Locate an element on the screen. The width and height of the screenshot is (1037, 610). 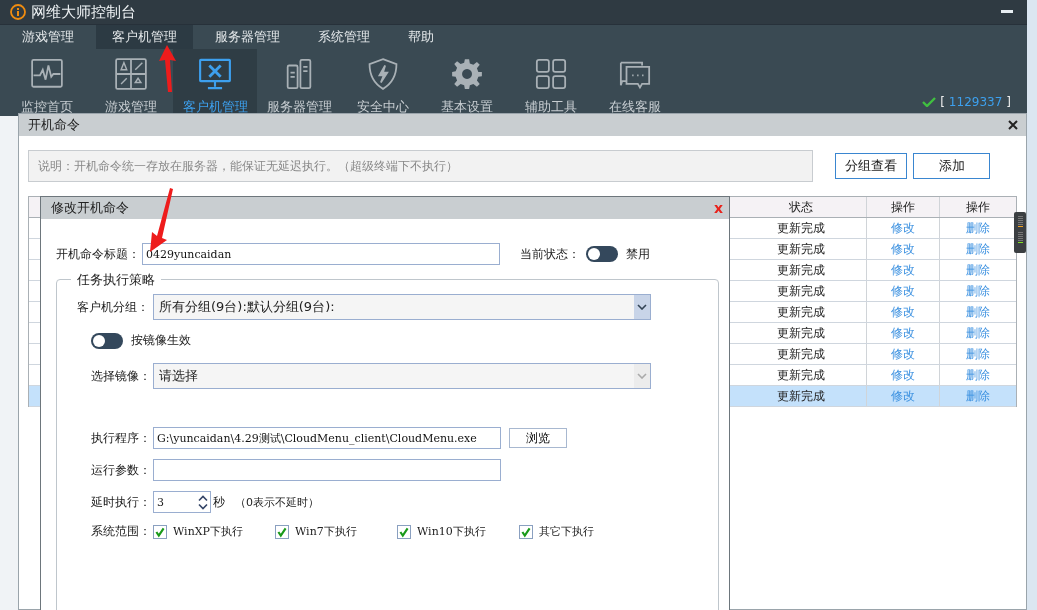
description-field: 说明：开机命令统一存放在服务器，能保证无延迟执行。（超级终端下不执行） is located at coordinates (420, 166).